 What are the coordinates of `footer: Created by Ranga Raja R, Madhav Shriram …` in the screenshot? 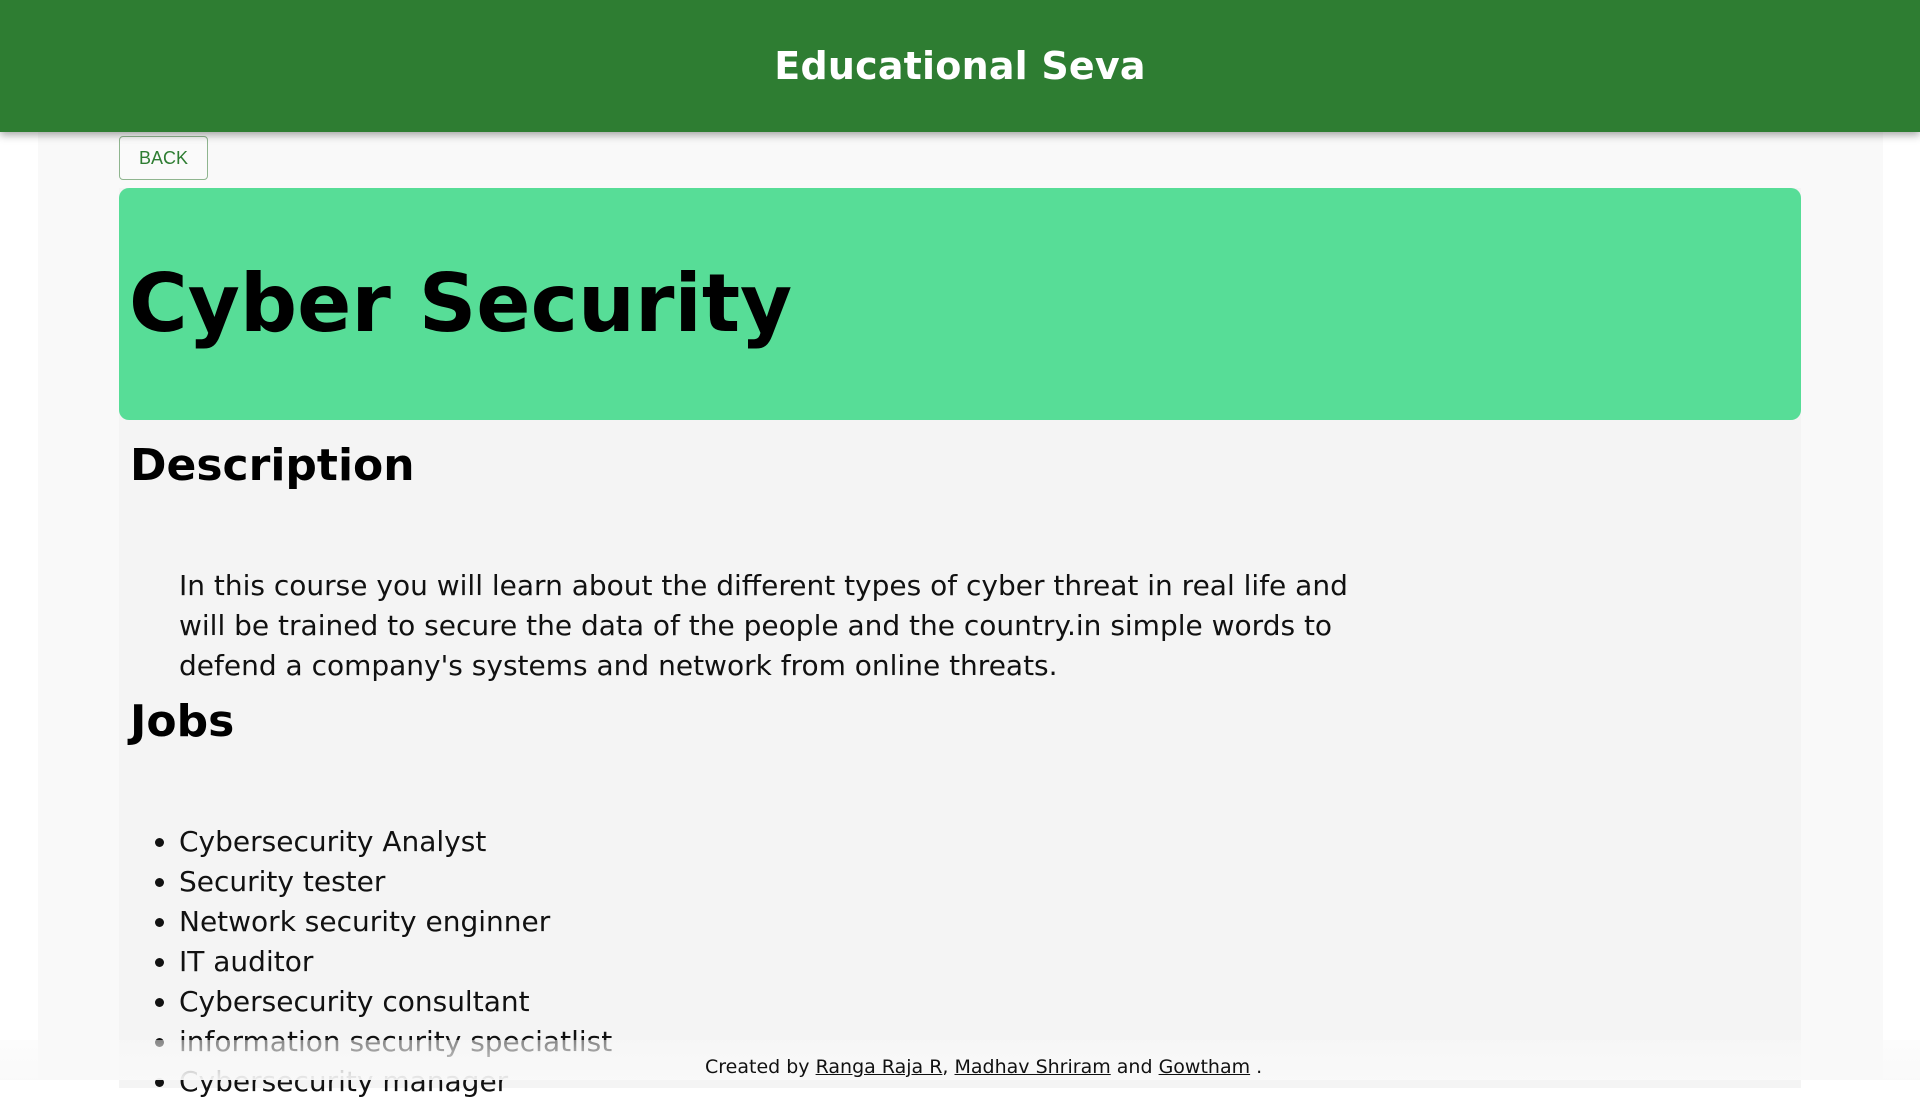 It's located at (960, 1060).